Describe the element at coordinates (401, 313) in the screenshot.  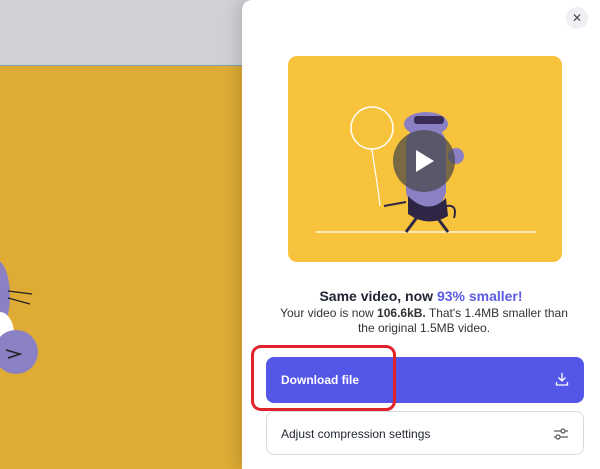
I see `new-file-size: 106.6kB.` at that location.